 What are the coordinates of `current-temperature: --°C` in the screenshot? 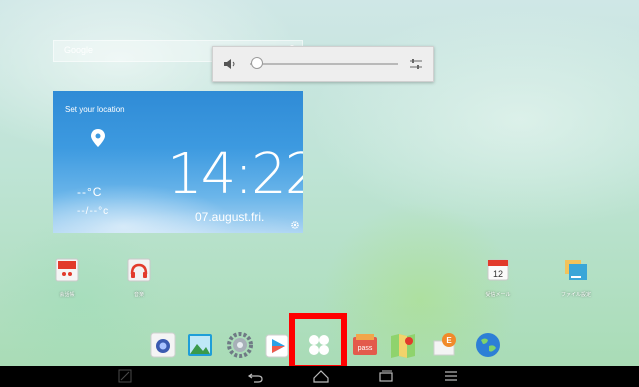 It's located at (90, 192).